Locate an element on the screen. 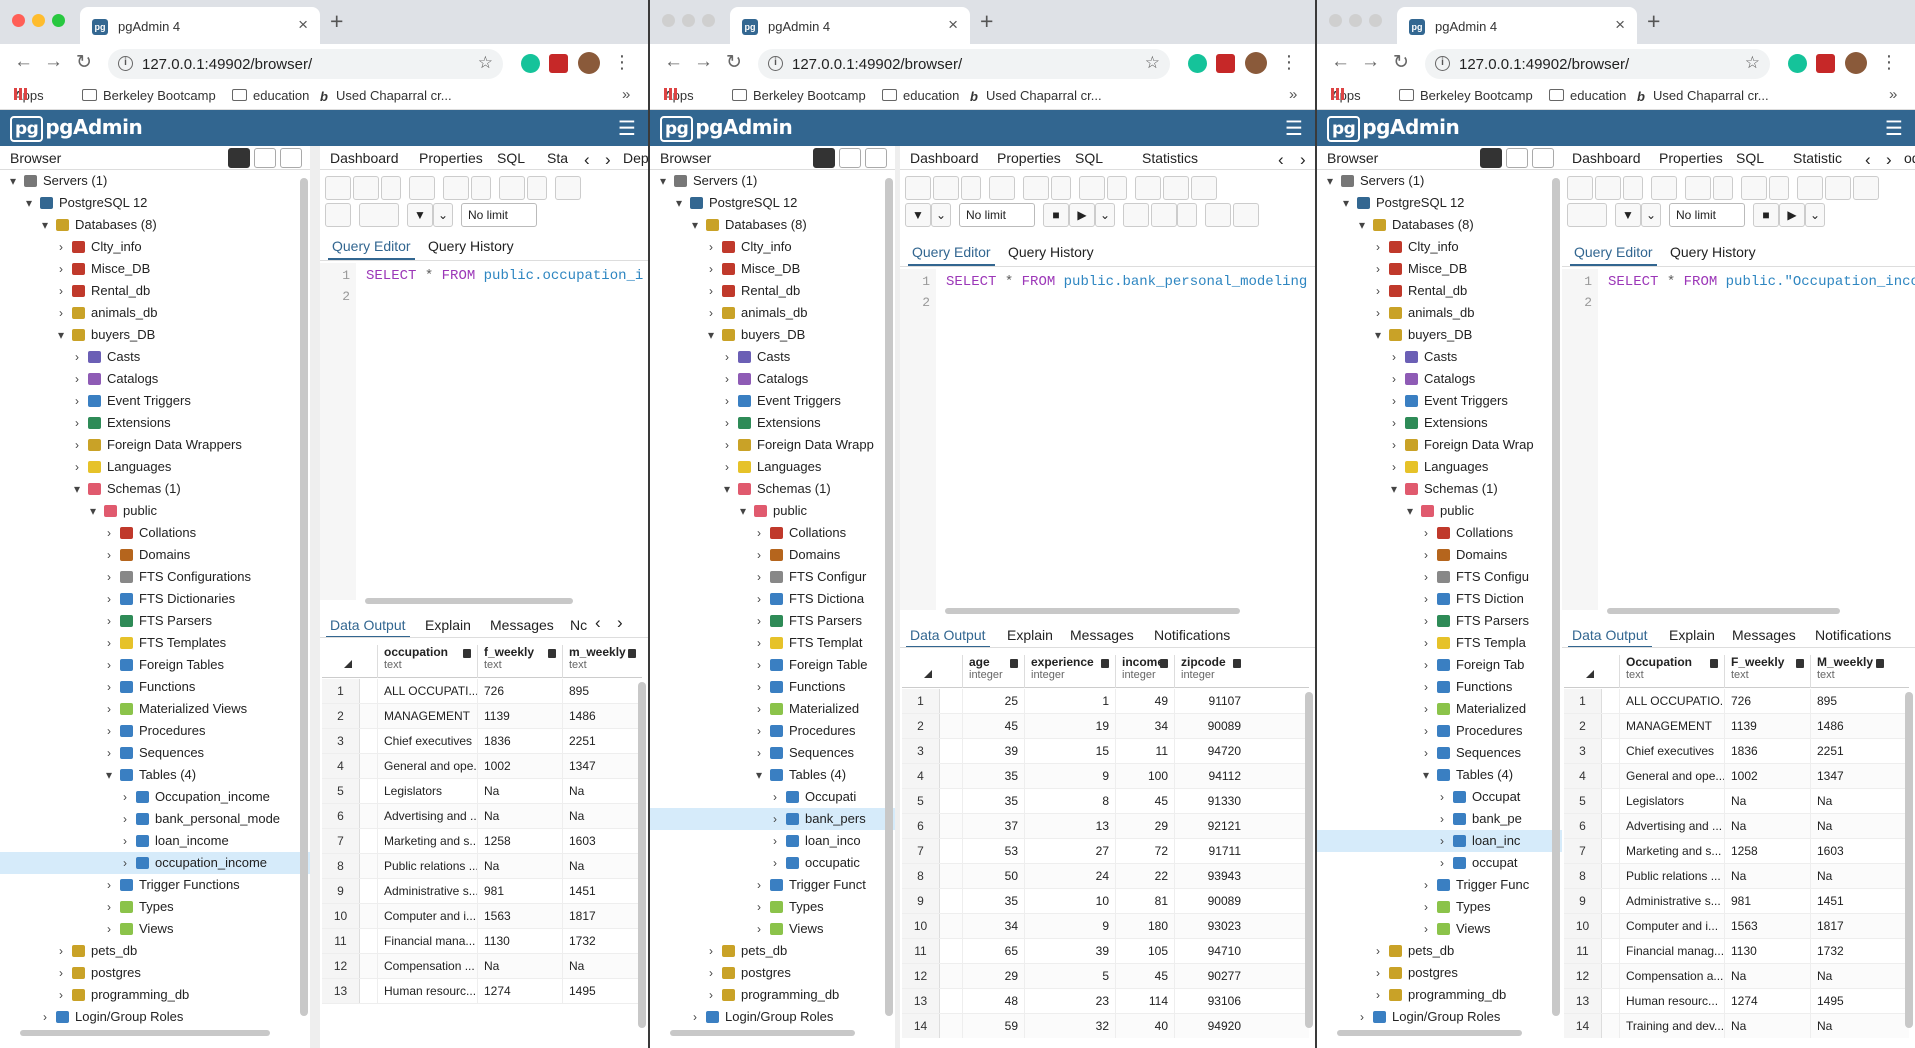 Image resolution: width=1915 pixels, height=1048 pixels. tree-node: › Foreign Table is located at coordinates (772, 665).